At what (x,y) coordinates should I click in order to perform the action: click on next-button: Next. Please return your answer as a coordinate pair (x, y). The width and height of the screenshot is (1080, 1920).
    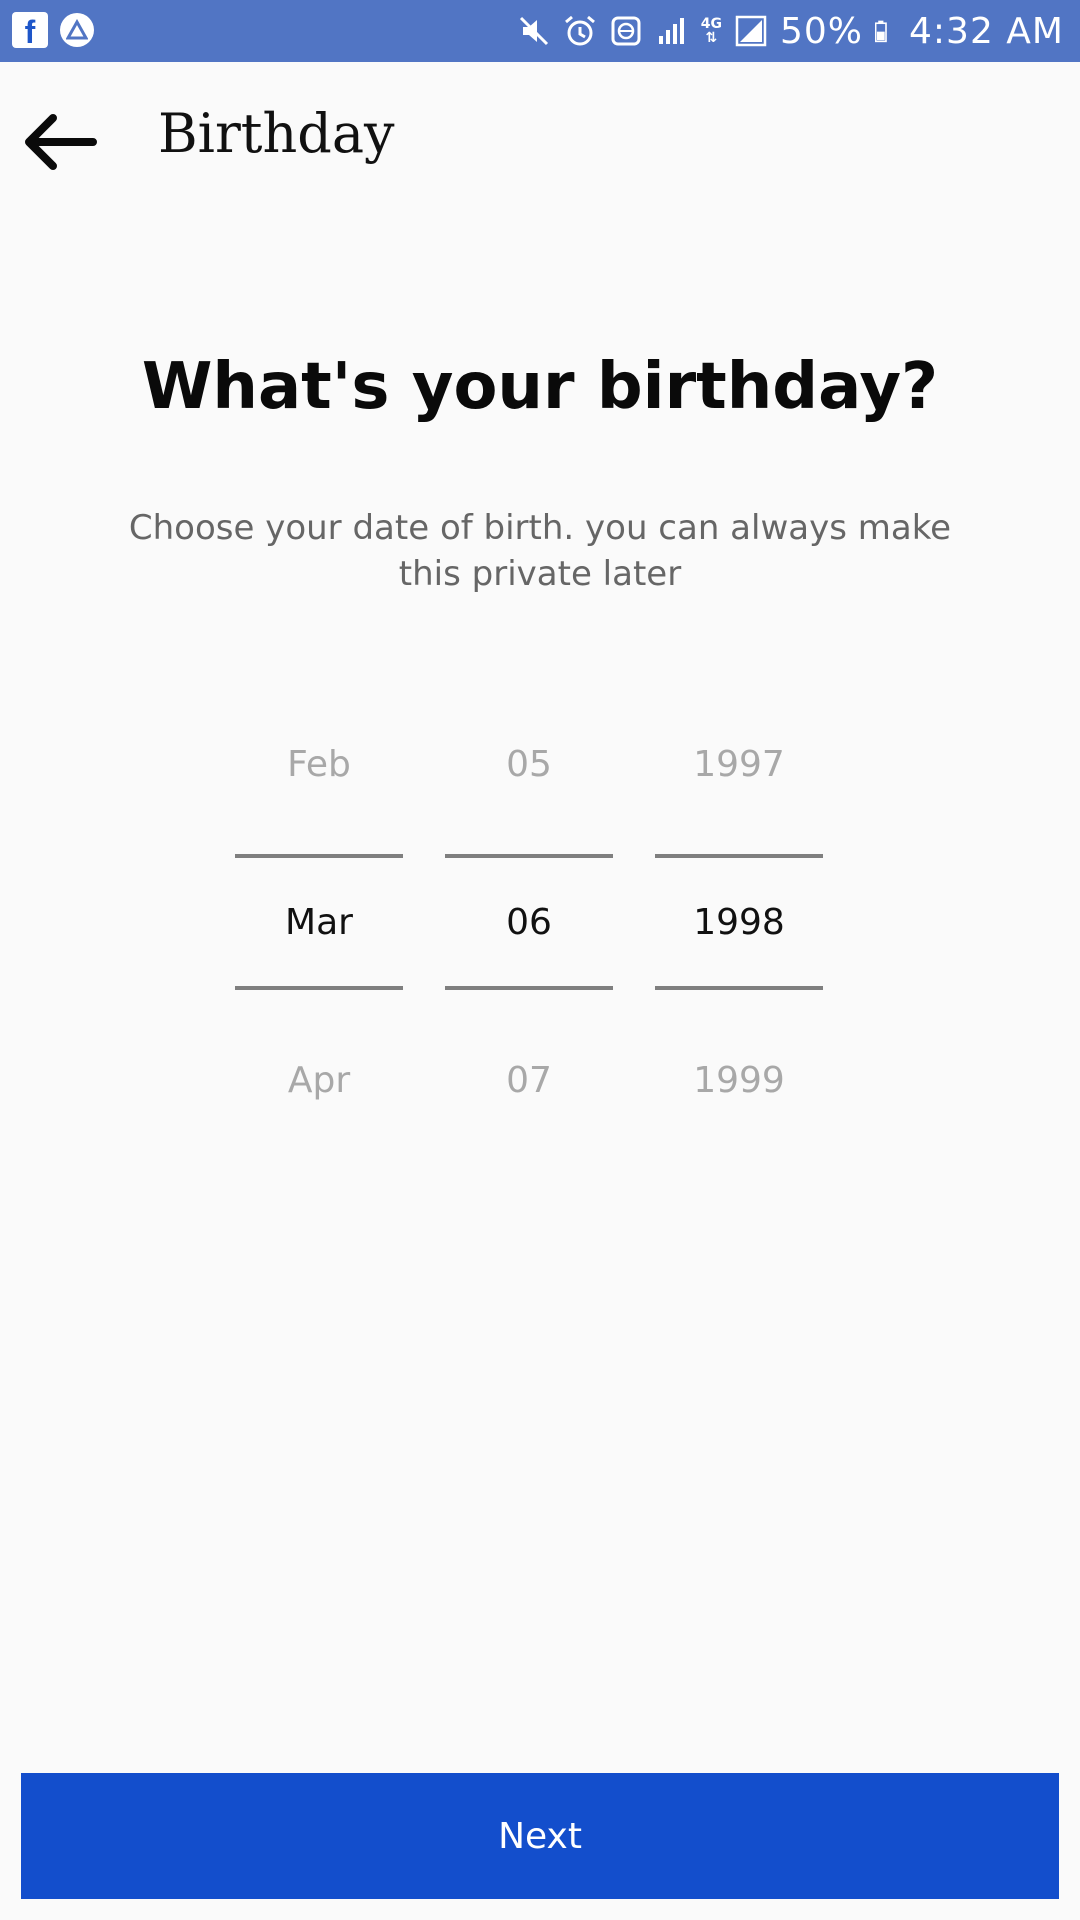
    Looking at the image, I should click on (540, 1836).